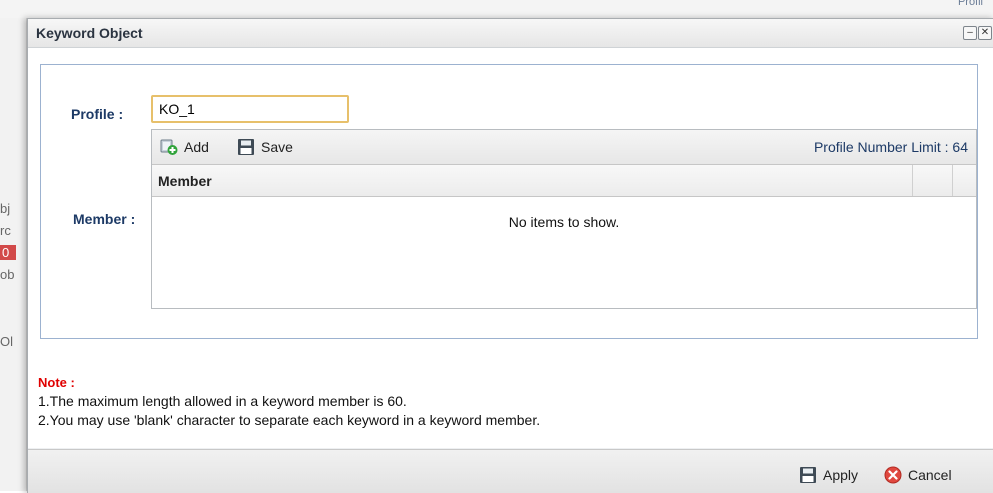 The width and height of the screenshot is (993, 493). I want to click on background-sidebar: bj rc 0 ob Ol, so click(13, 254).